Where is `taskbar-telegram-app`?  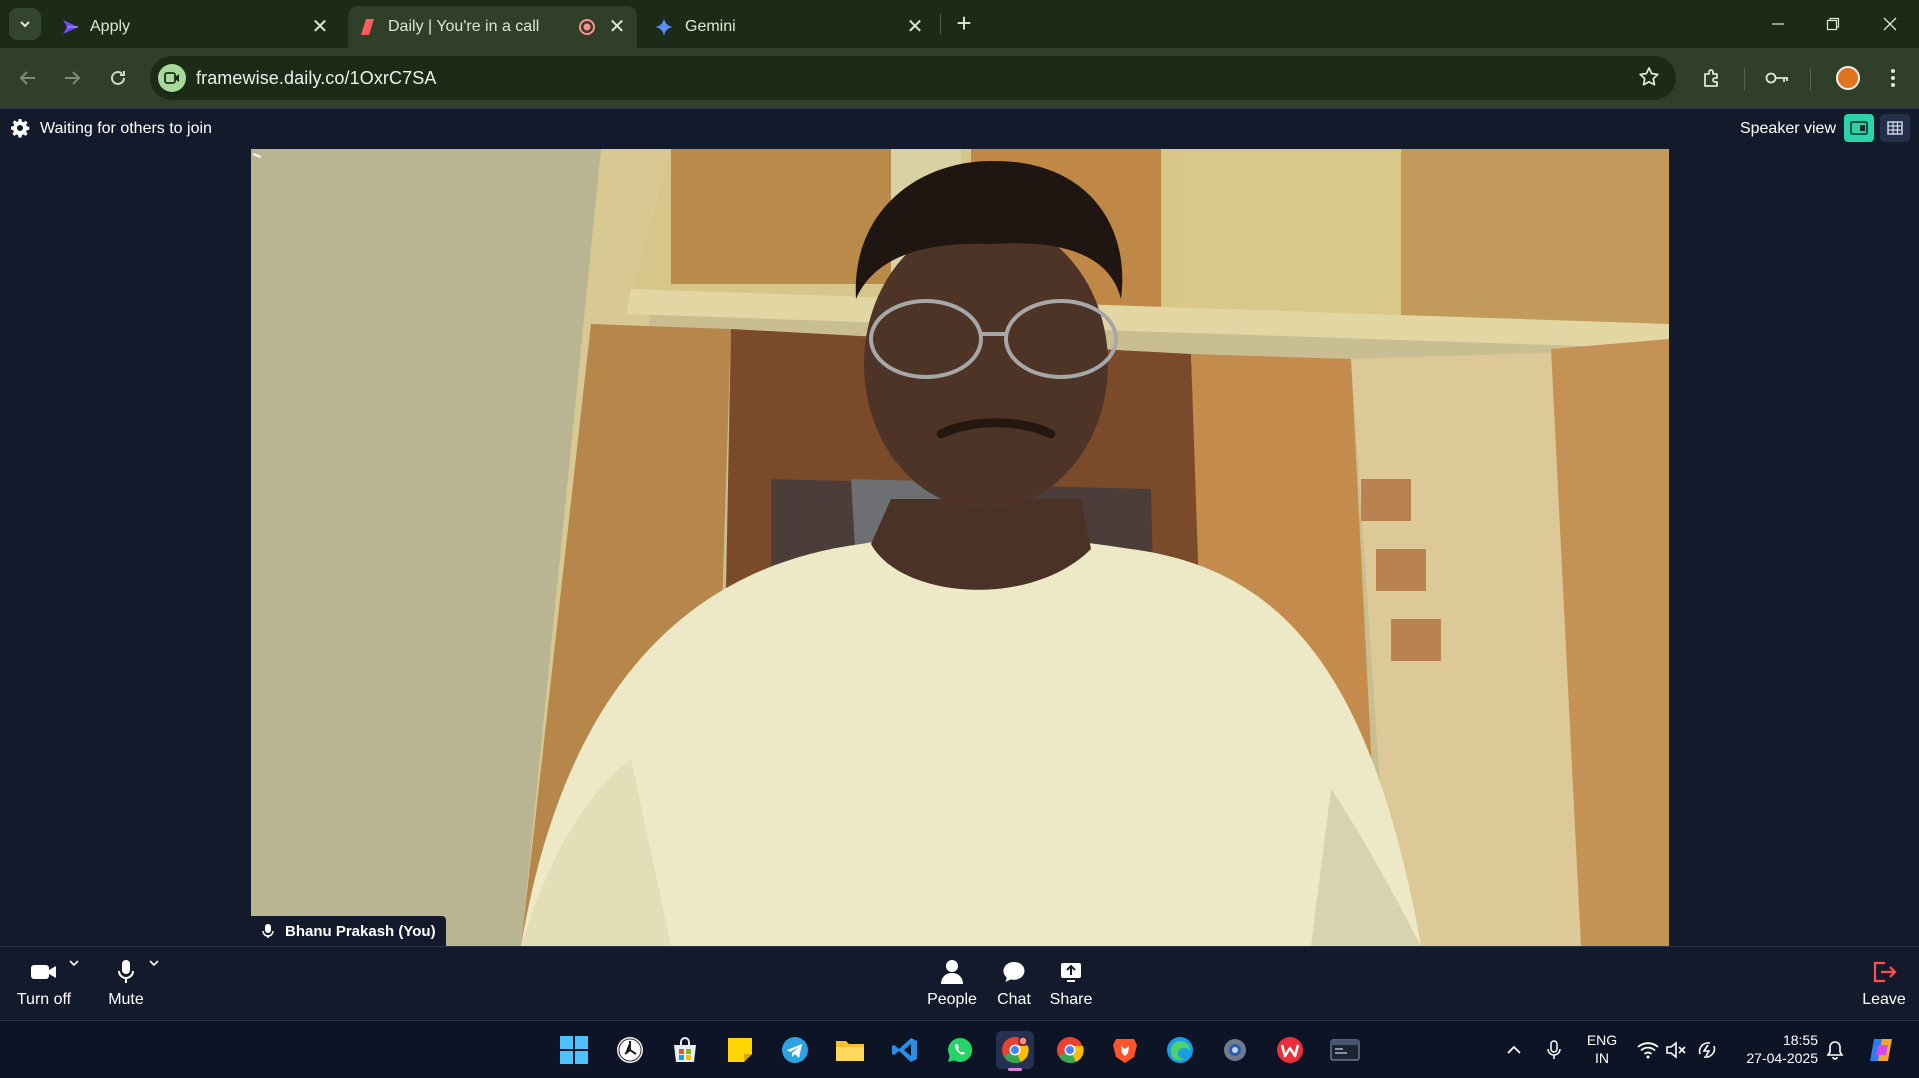
taskbar-telegram-app is located at coordinates (795, 1050).